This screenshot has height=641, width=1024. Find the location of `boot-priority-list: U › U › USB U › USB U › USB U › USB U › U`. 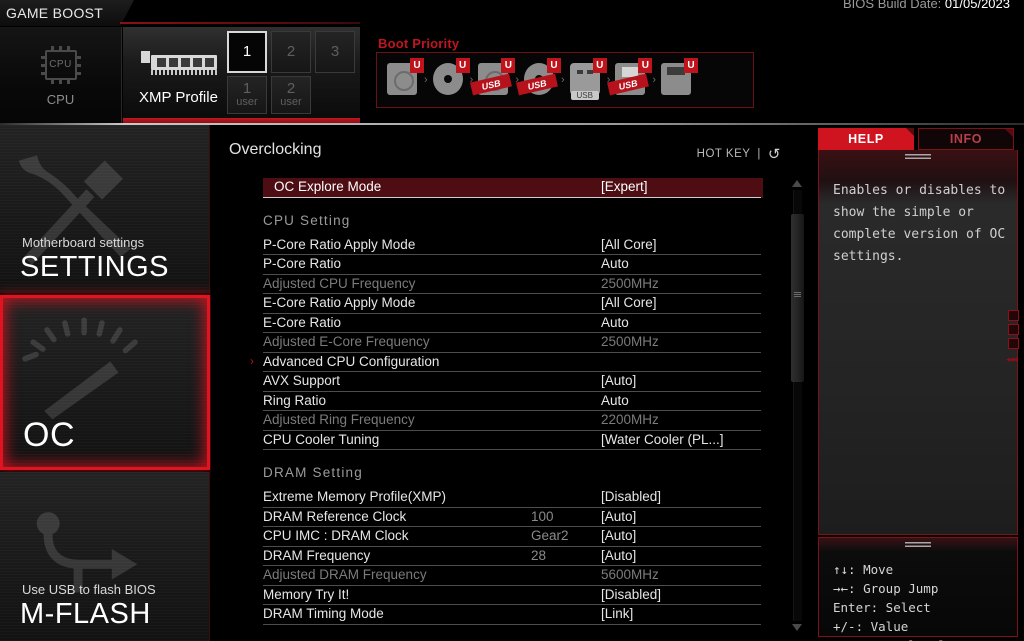

boot-priority-list: U › U › USB U › USB U › USB U › USB U › U is located at coordinates (565, 80).